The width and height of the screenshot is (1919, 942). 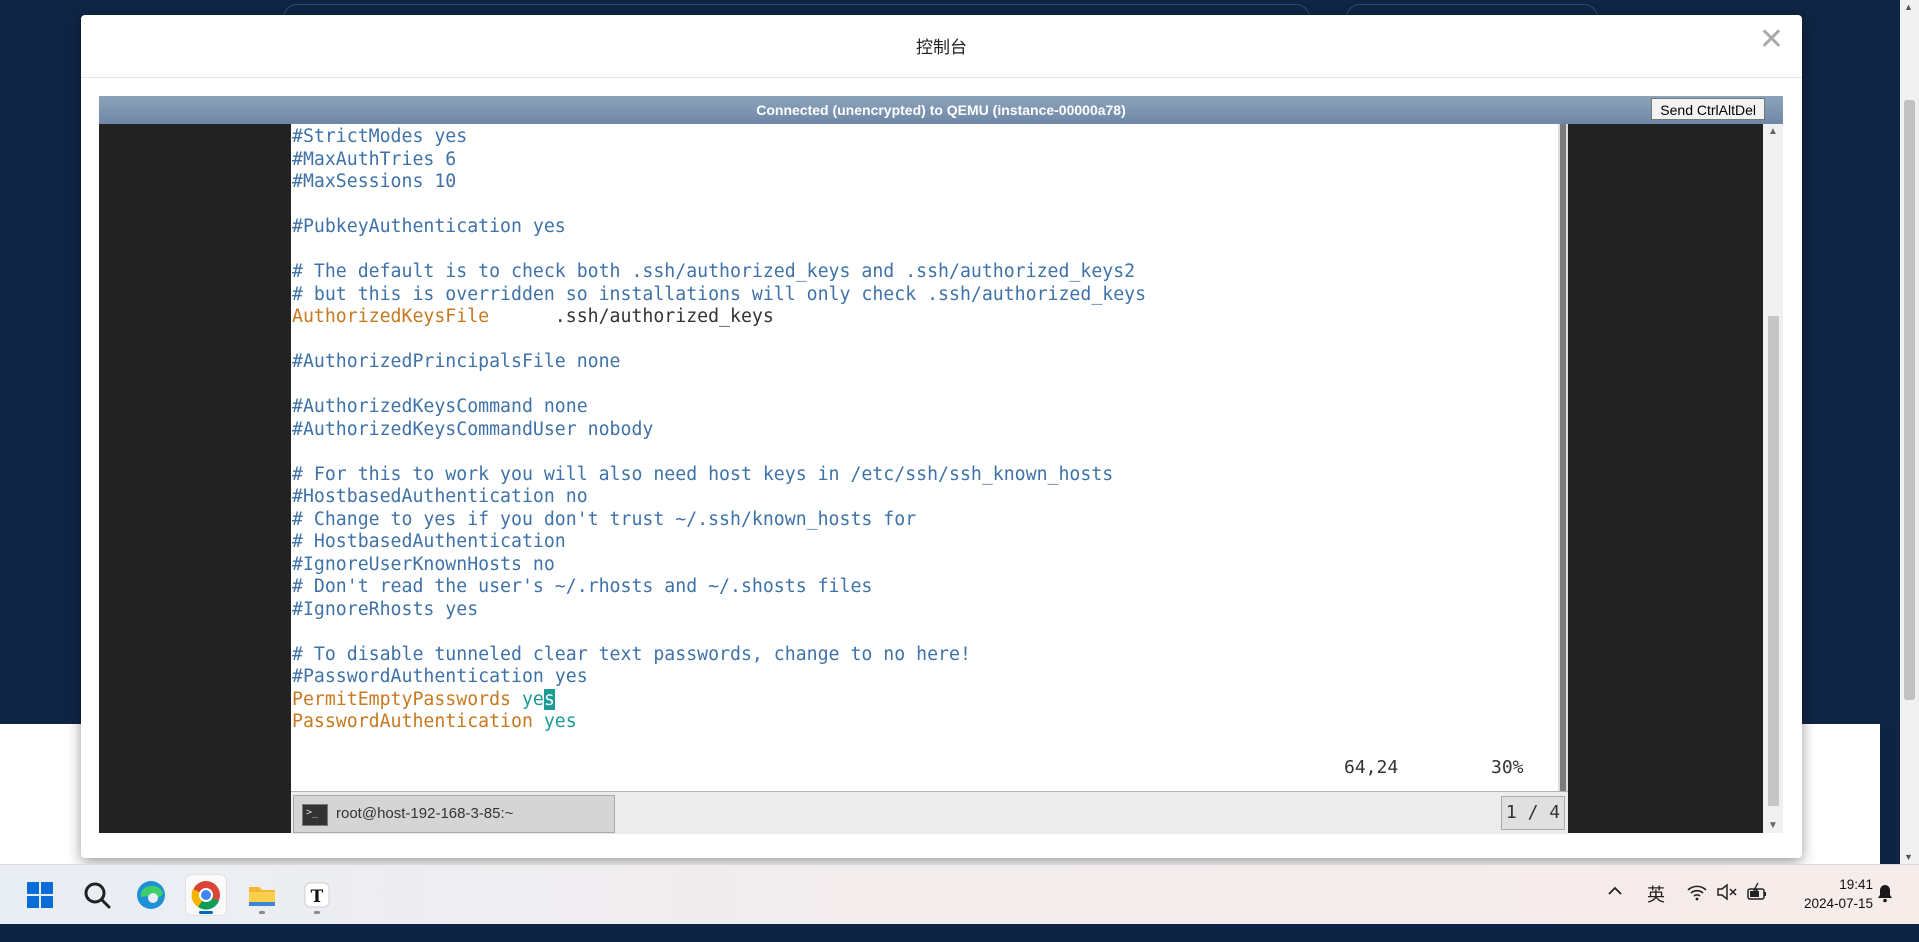 What do you see at coordinates (1885, 912) in the screenshot?
I see `notification-bell-icon` at bounding box center [1885, 912].